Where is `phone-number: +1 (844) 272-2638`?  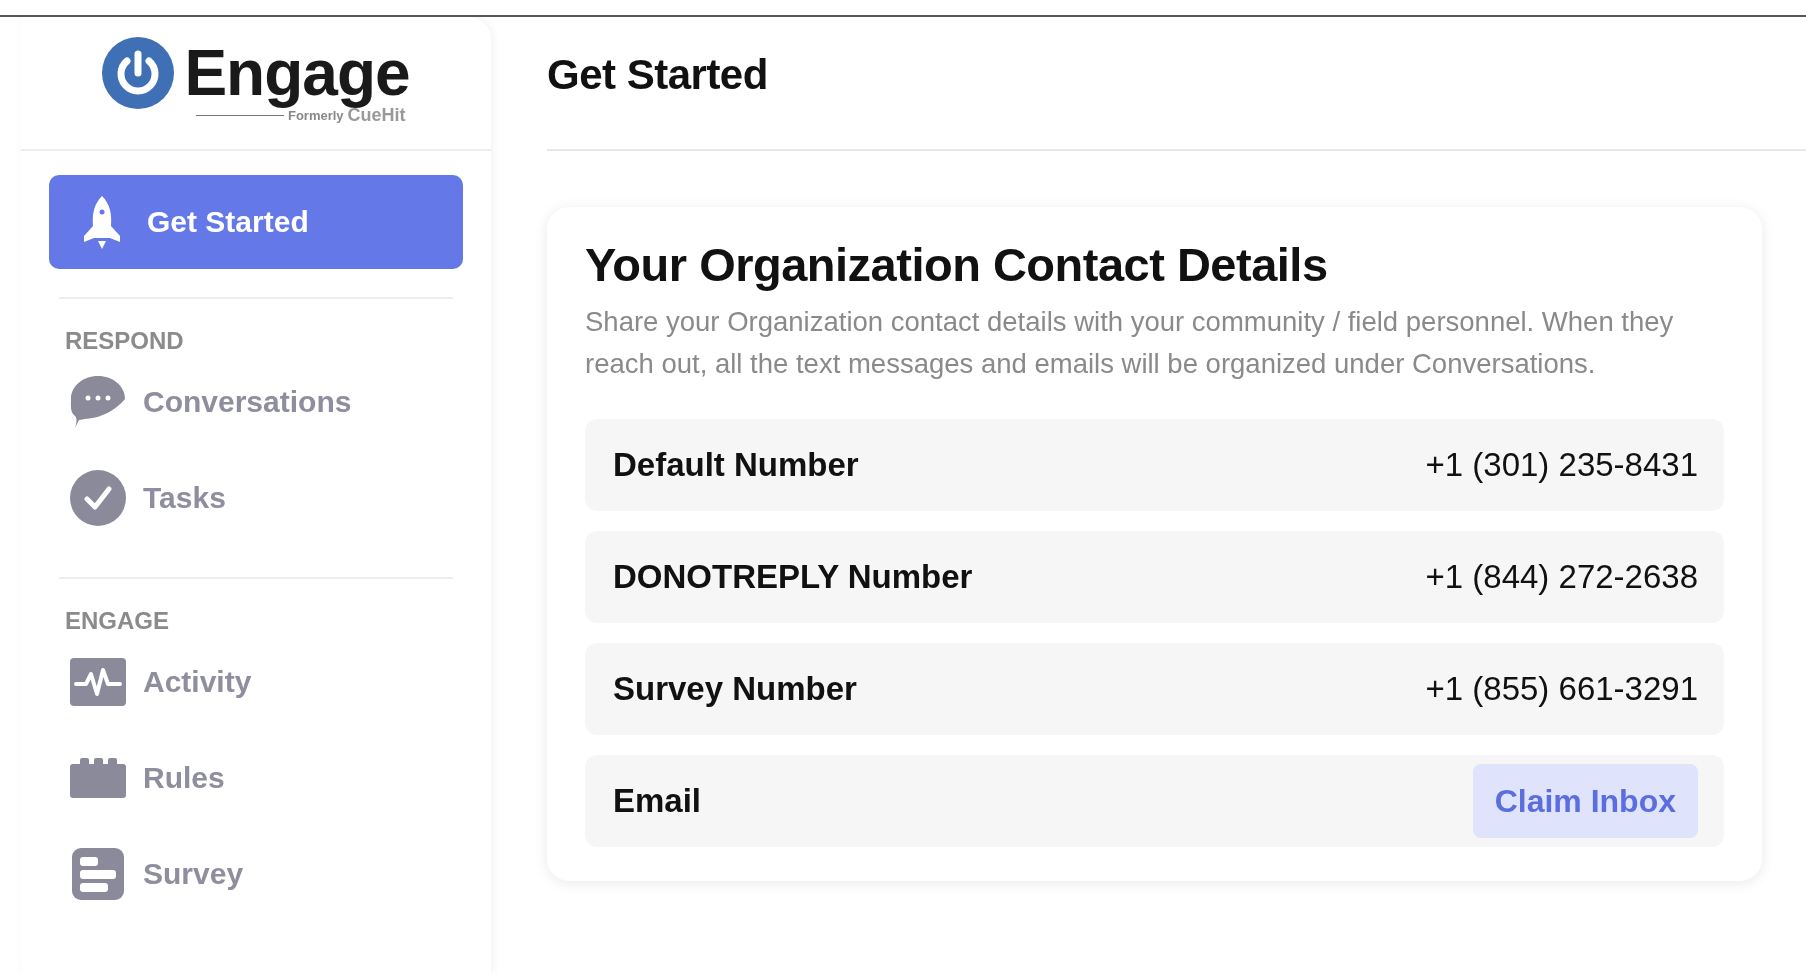
phone-number: +1 (844) 272-2638 is located at coordinates (1561, 577).